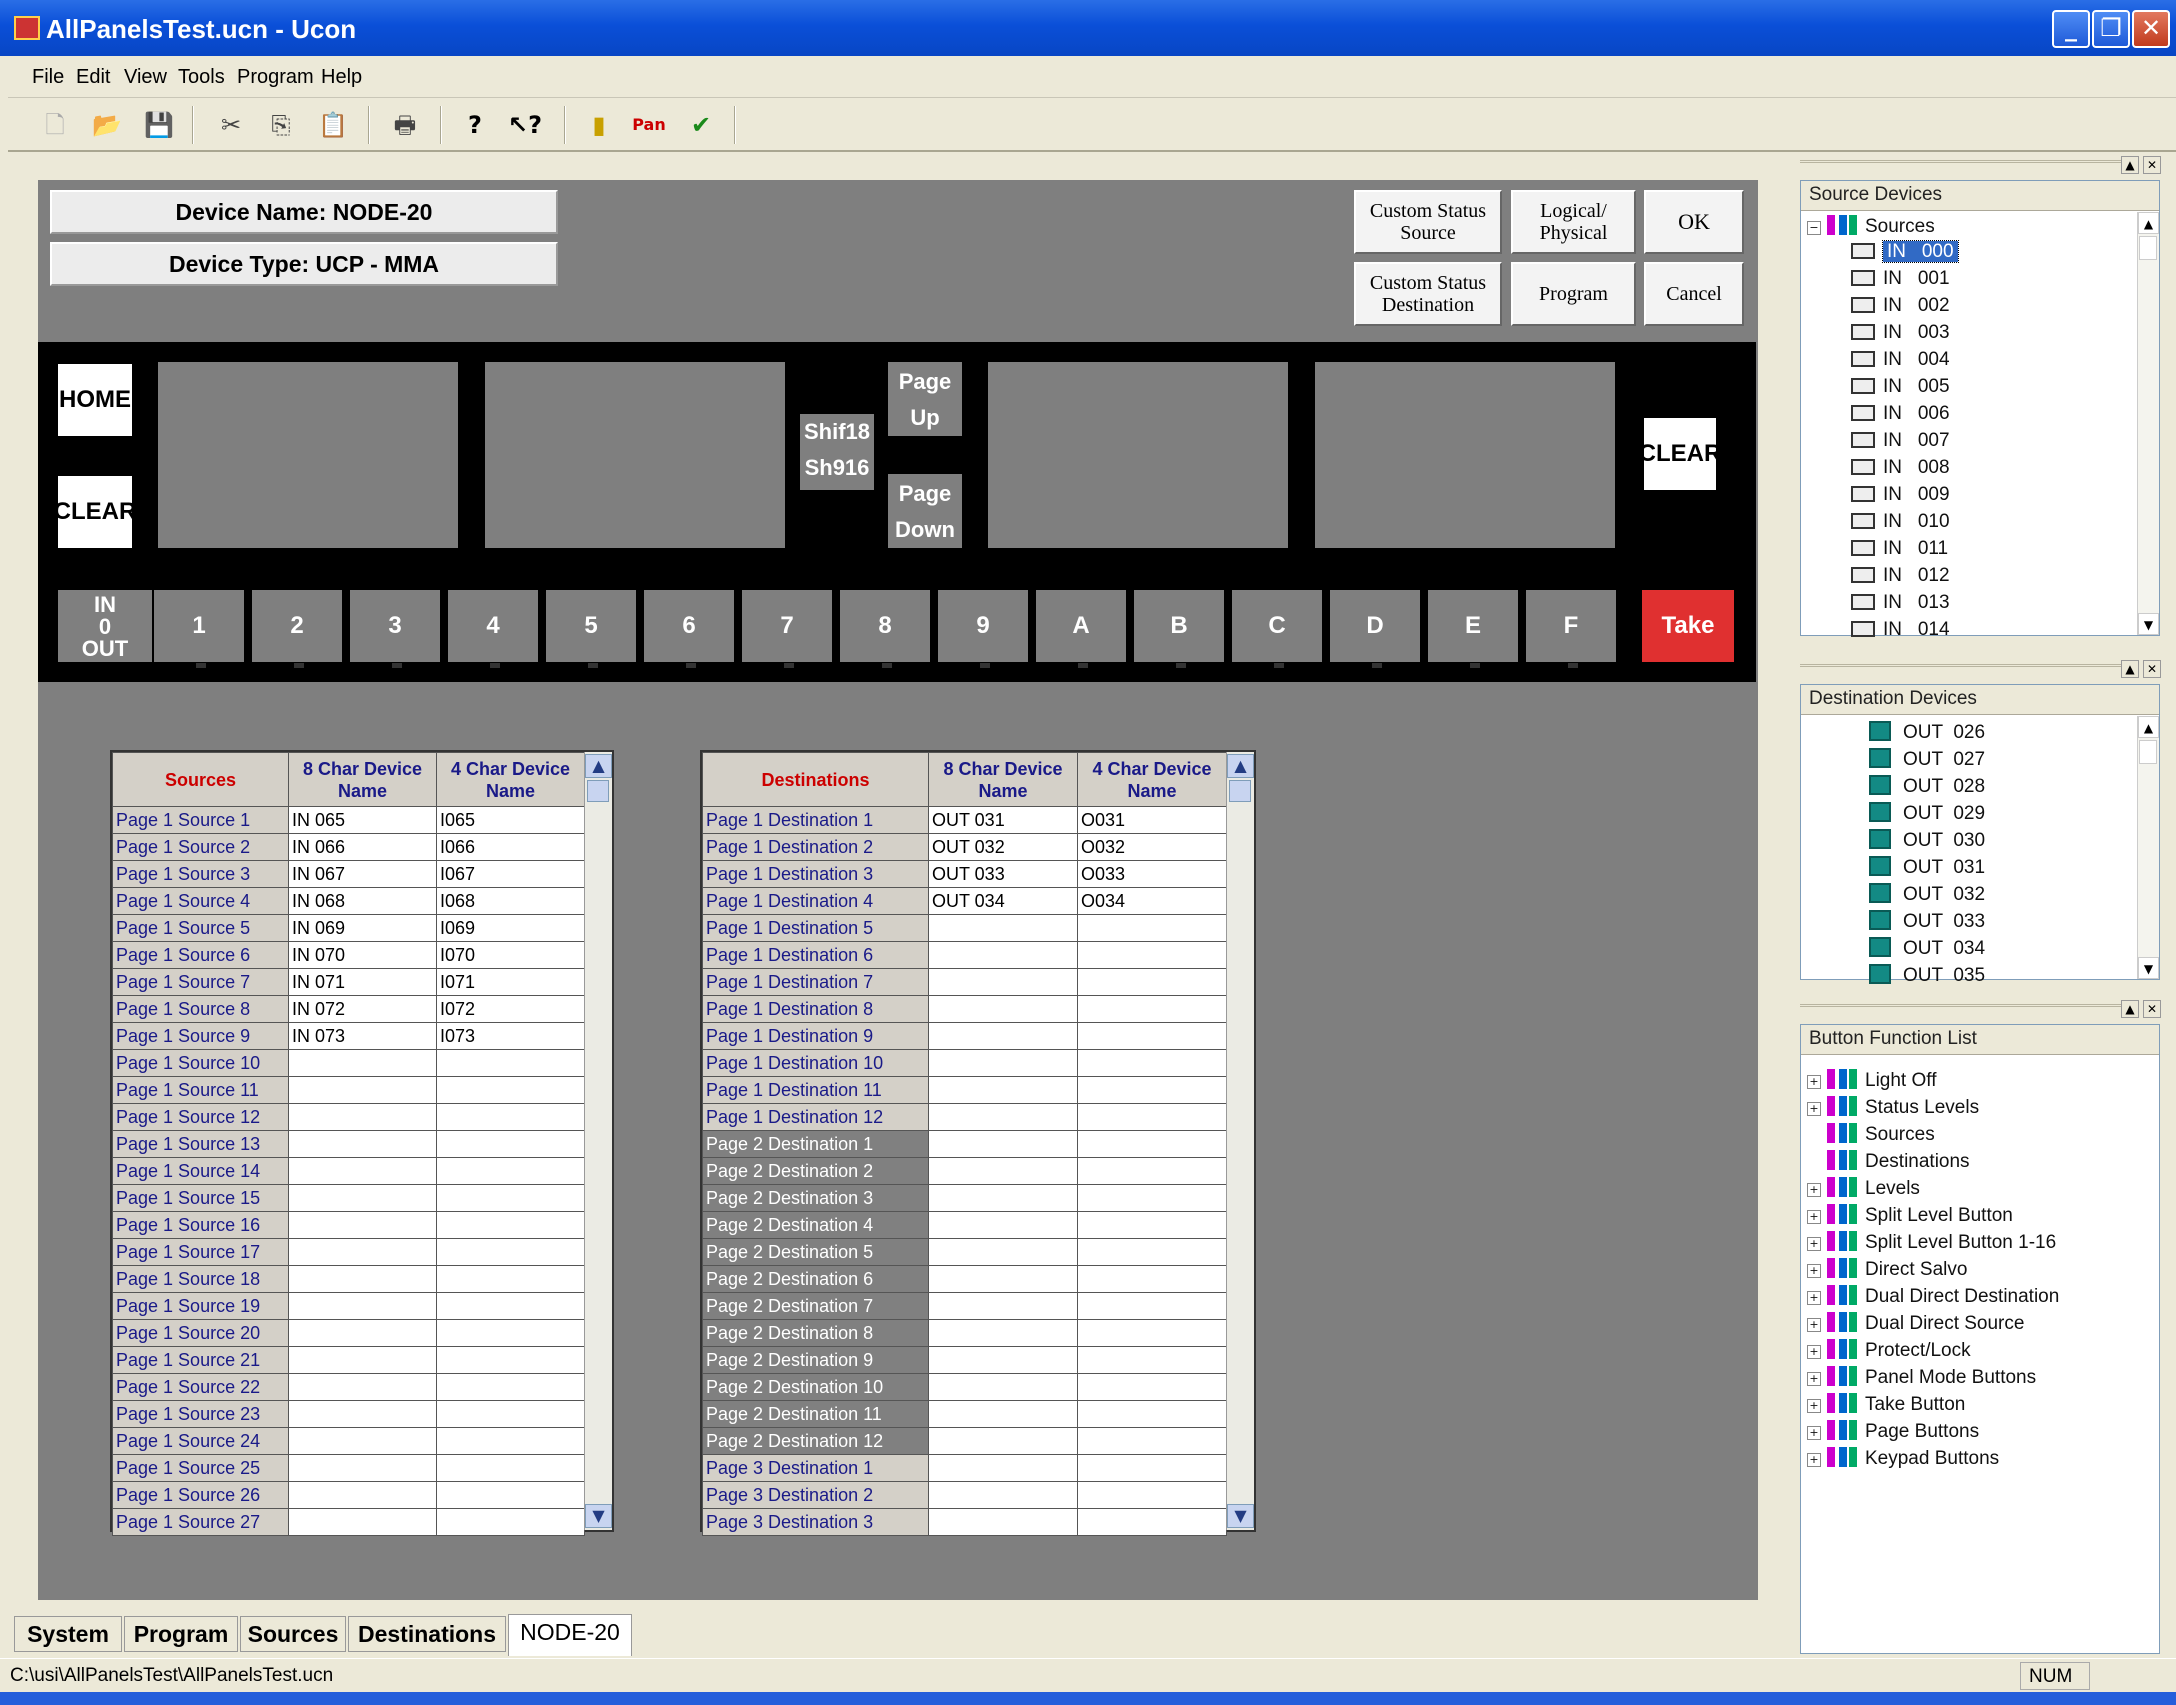 This screenshot has width=2176, height=1705. What do you see at coordinates (231, 125) in the screenshot?
I see `cut-icon: ✂` at bounding box center [231, 125].